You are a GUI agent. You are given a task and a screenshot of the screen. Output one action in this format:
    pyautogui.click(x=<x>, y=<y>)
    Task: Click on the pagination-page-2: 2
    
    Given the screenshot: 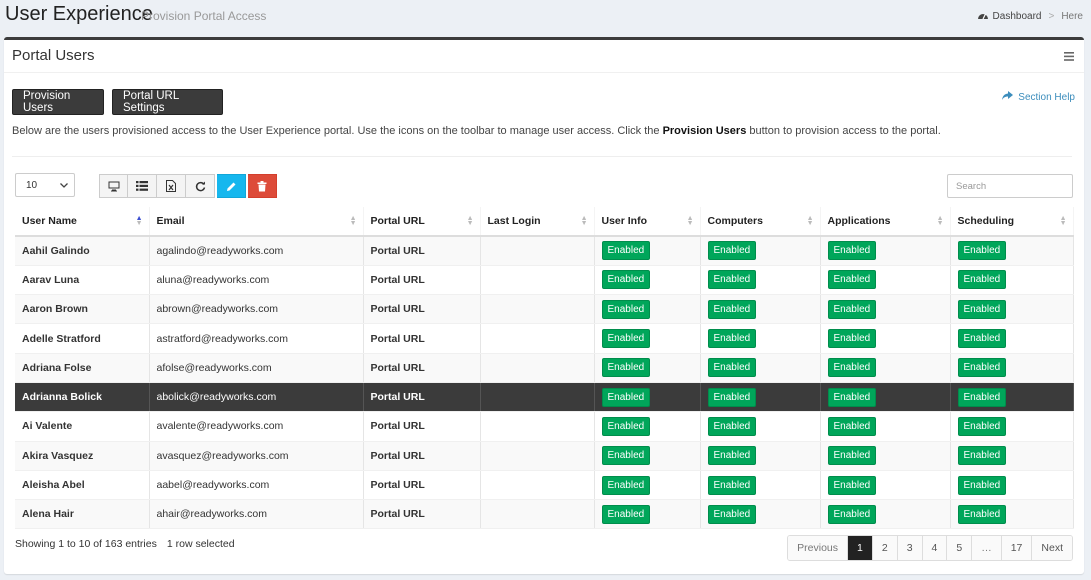 What is the action you would take?
    pyautogui.click(x=884, y=548)
    